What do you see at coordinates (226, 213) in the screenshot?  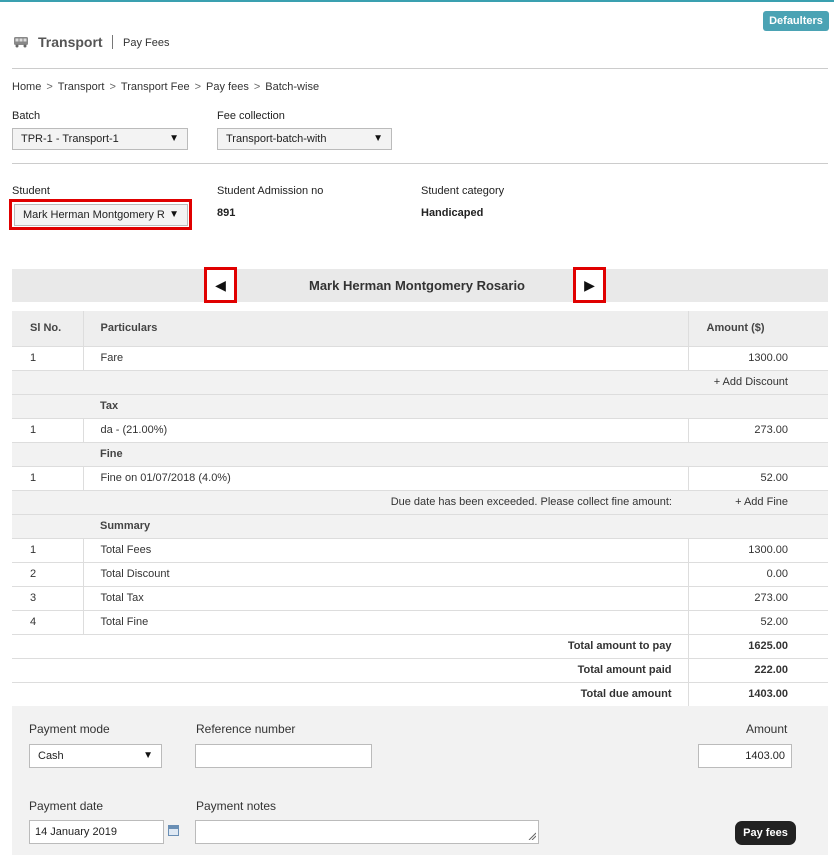 I see `admission-no-value: 891` at bounding box center [226, 213].